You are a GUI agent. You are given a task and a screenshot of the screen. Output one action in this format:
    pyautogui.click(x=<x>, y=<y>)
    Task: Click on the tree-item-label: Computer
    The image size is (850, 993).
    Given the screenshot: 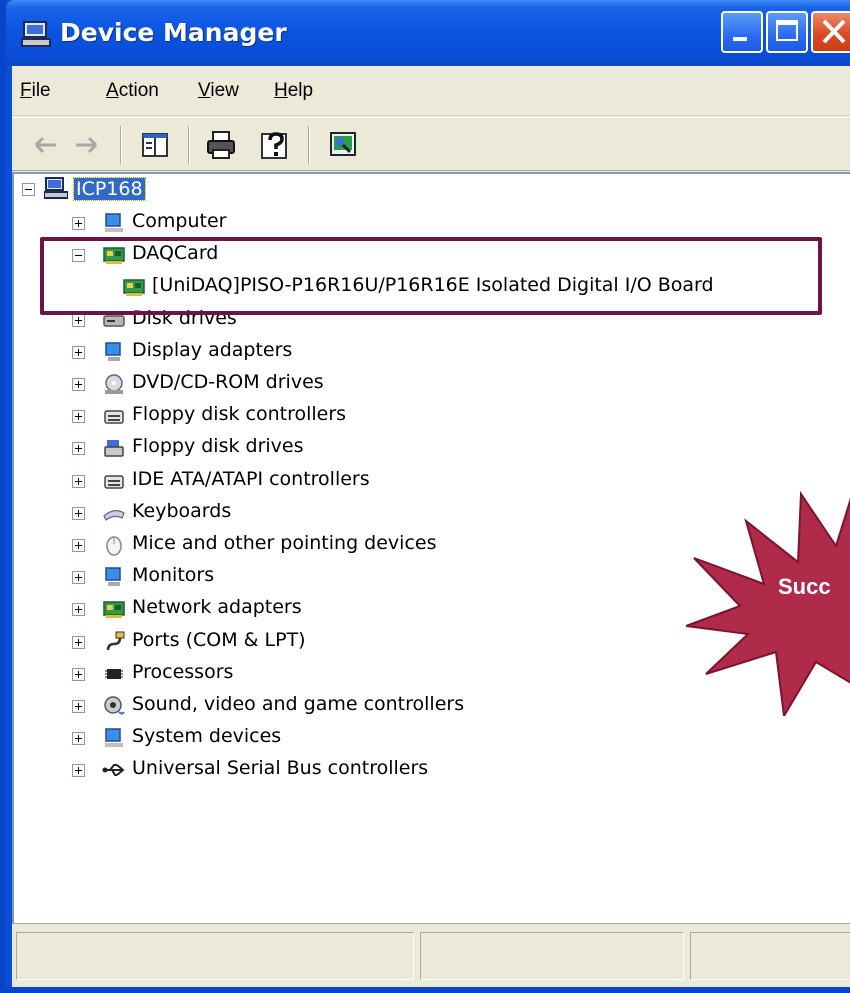 What is the action you would take?
    pyautogui.click(x=179, y=221)
    